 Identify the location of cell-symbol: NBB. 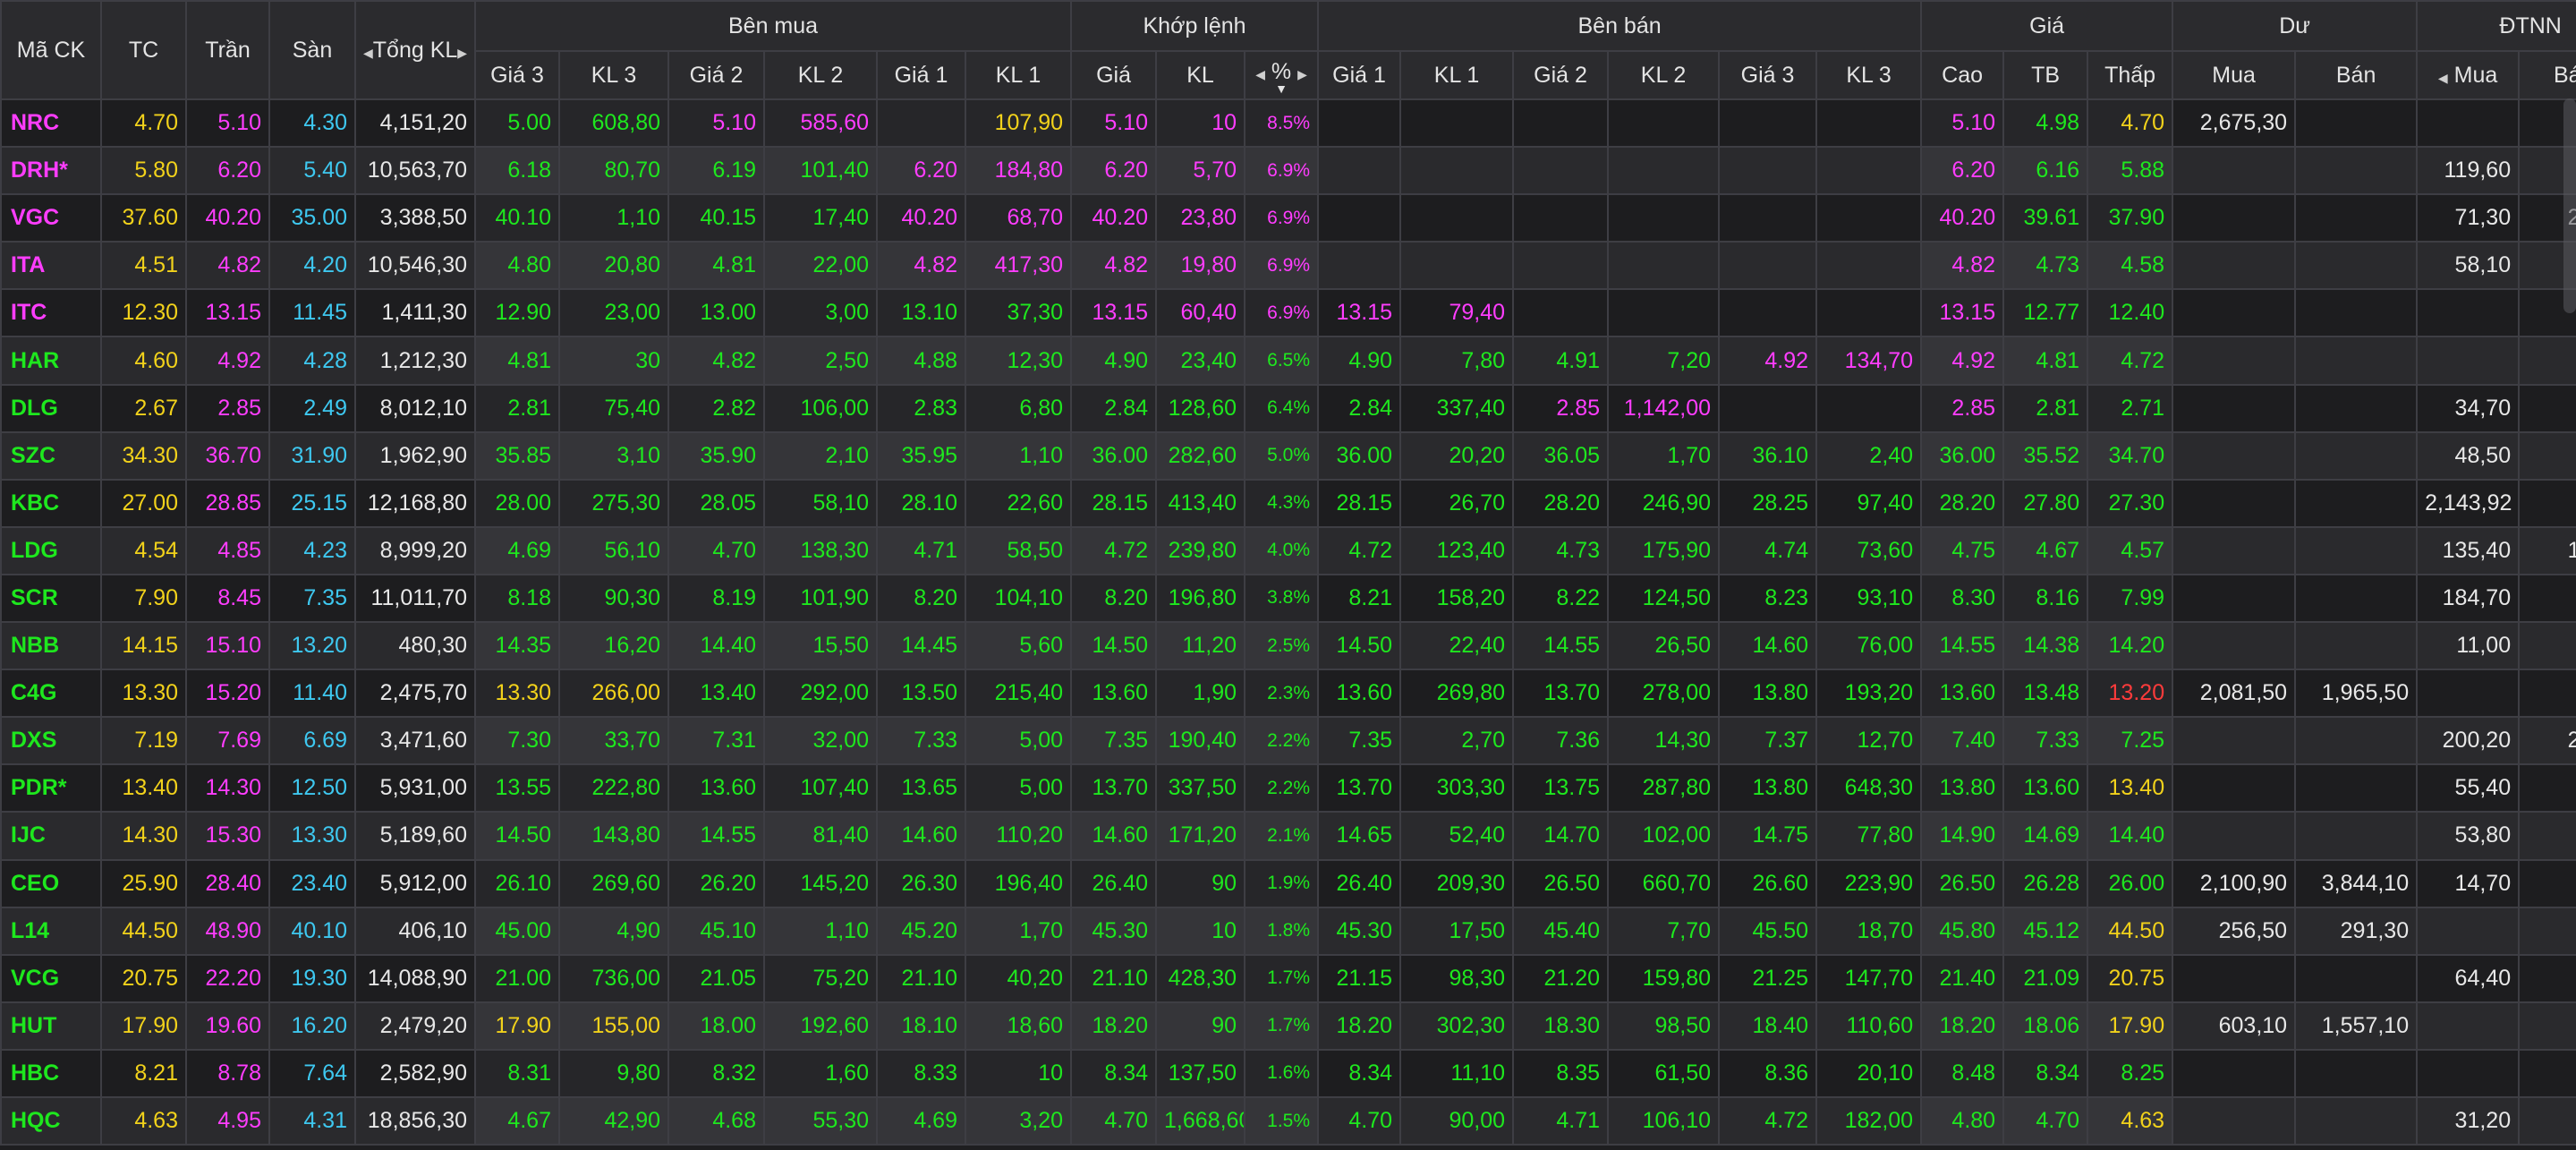
(51, 646).